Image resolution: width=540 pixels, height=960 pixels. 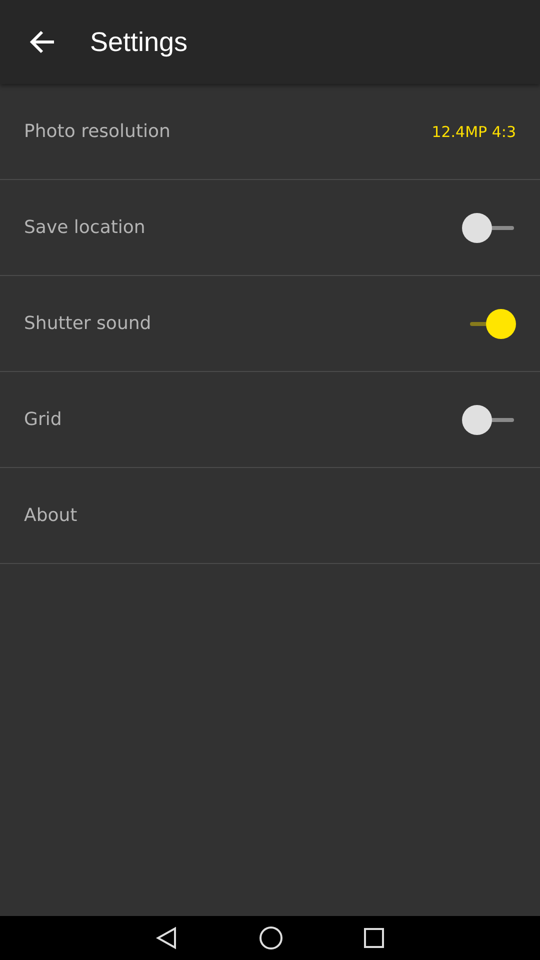 I want to click on setting-value: 12.4MP 4:3, so click(x=474, y=131).